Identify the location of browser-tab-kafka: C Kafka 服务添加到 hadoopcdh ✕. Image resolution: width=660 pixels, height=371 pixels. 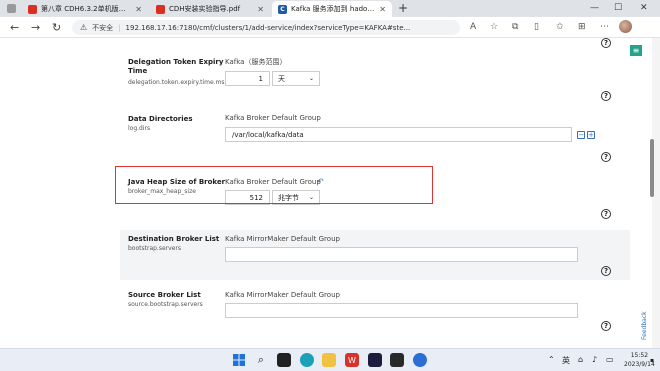
(332, 9).